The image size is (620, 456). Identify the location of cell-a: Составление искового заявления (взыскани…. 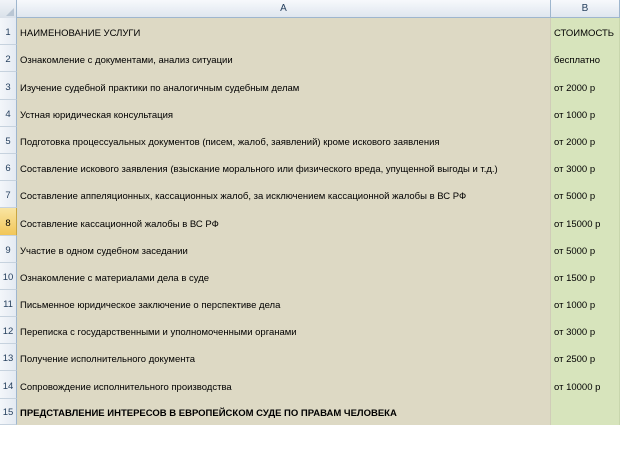
(284, 167).